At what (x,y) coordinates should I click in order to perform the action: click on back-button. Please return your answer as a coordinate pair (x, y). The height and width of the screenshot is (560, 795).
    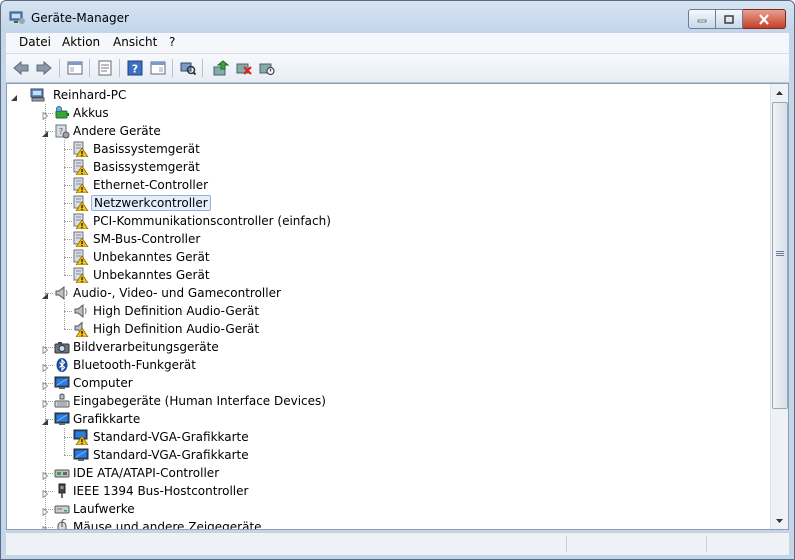
    Looking at the image, I should click on (21, 68).